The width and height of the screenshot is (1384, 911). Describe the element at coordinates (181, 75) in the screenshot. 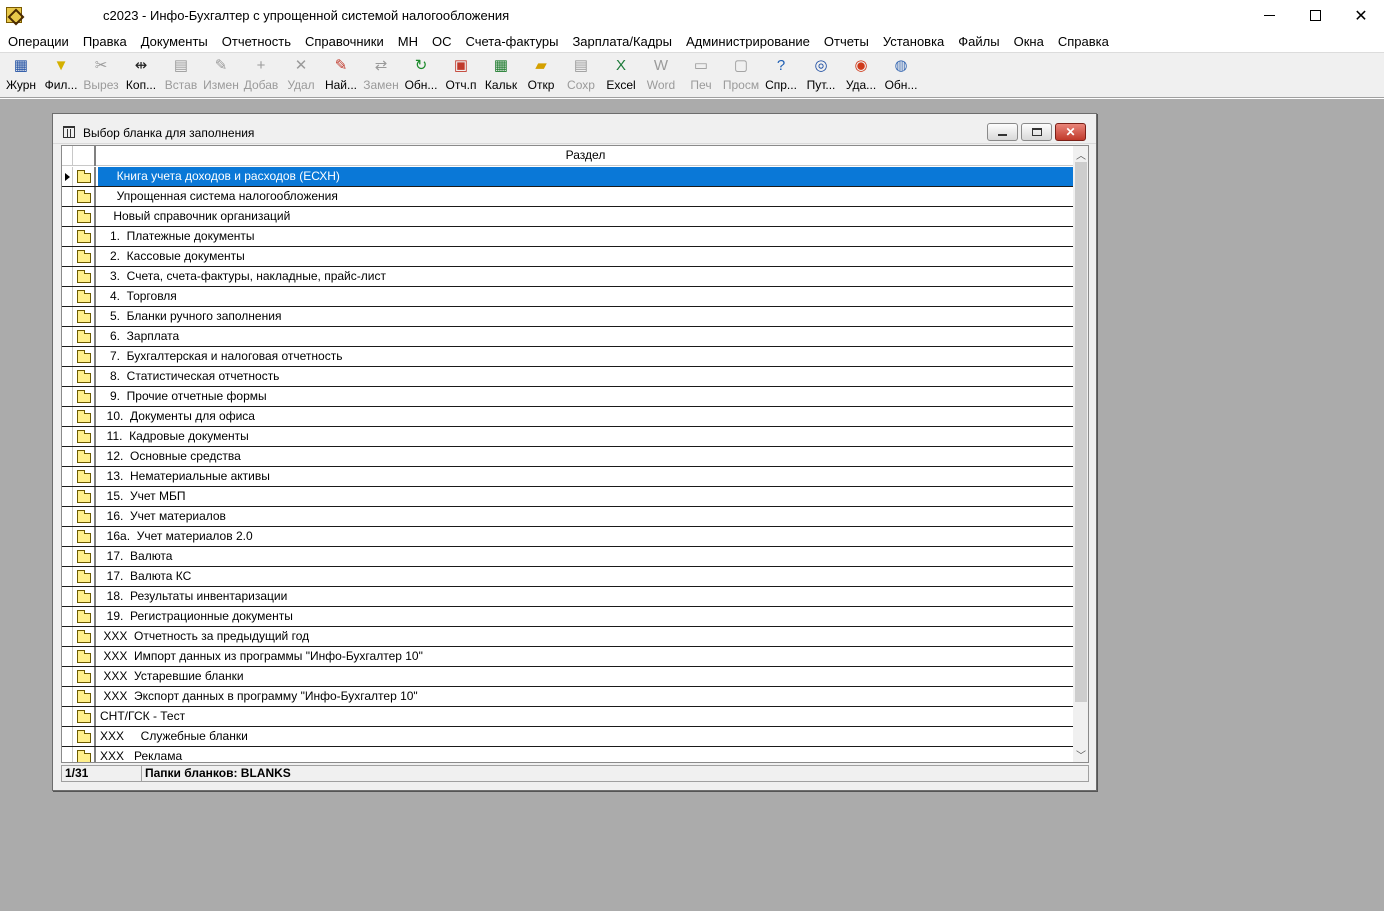

I see `toolbar-button-4: ▤ Встав` at that location.